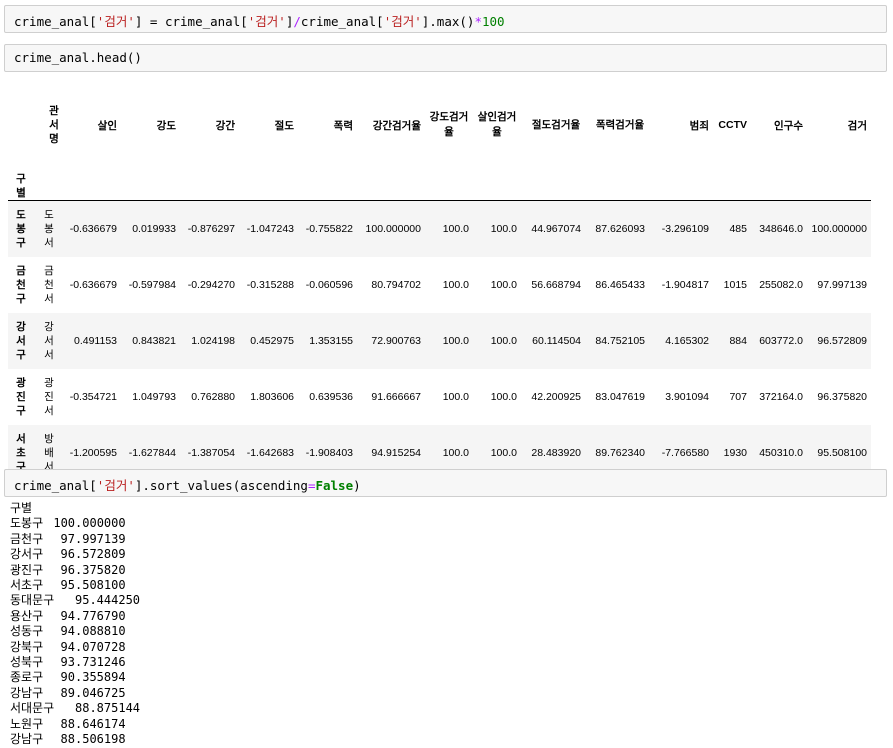 Image resolution: width=893 pixels, height=748 pixels. What do you see at coordinates (781, 284) in the screenshot?
I see `table-cell: 255082.0` at bounding box center [781, 284].